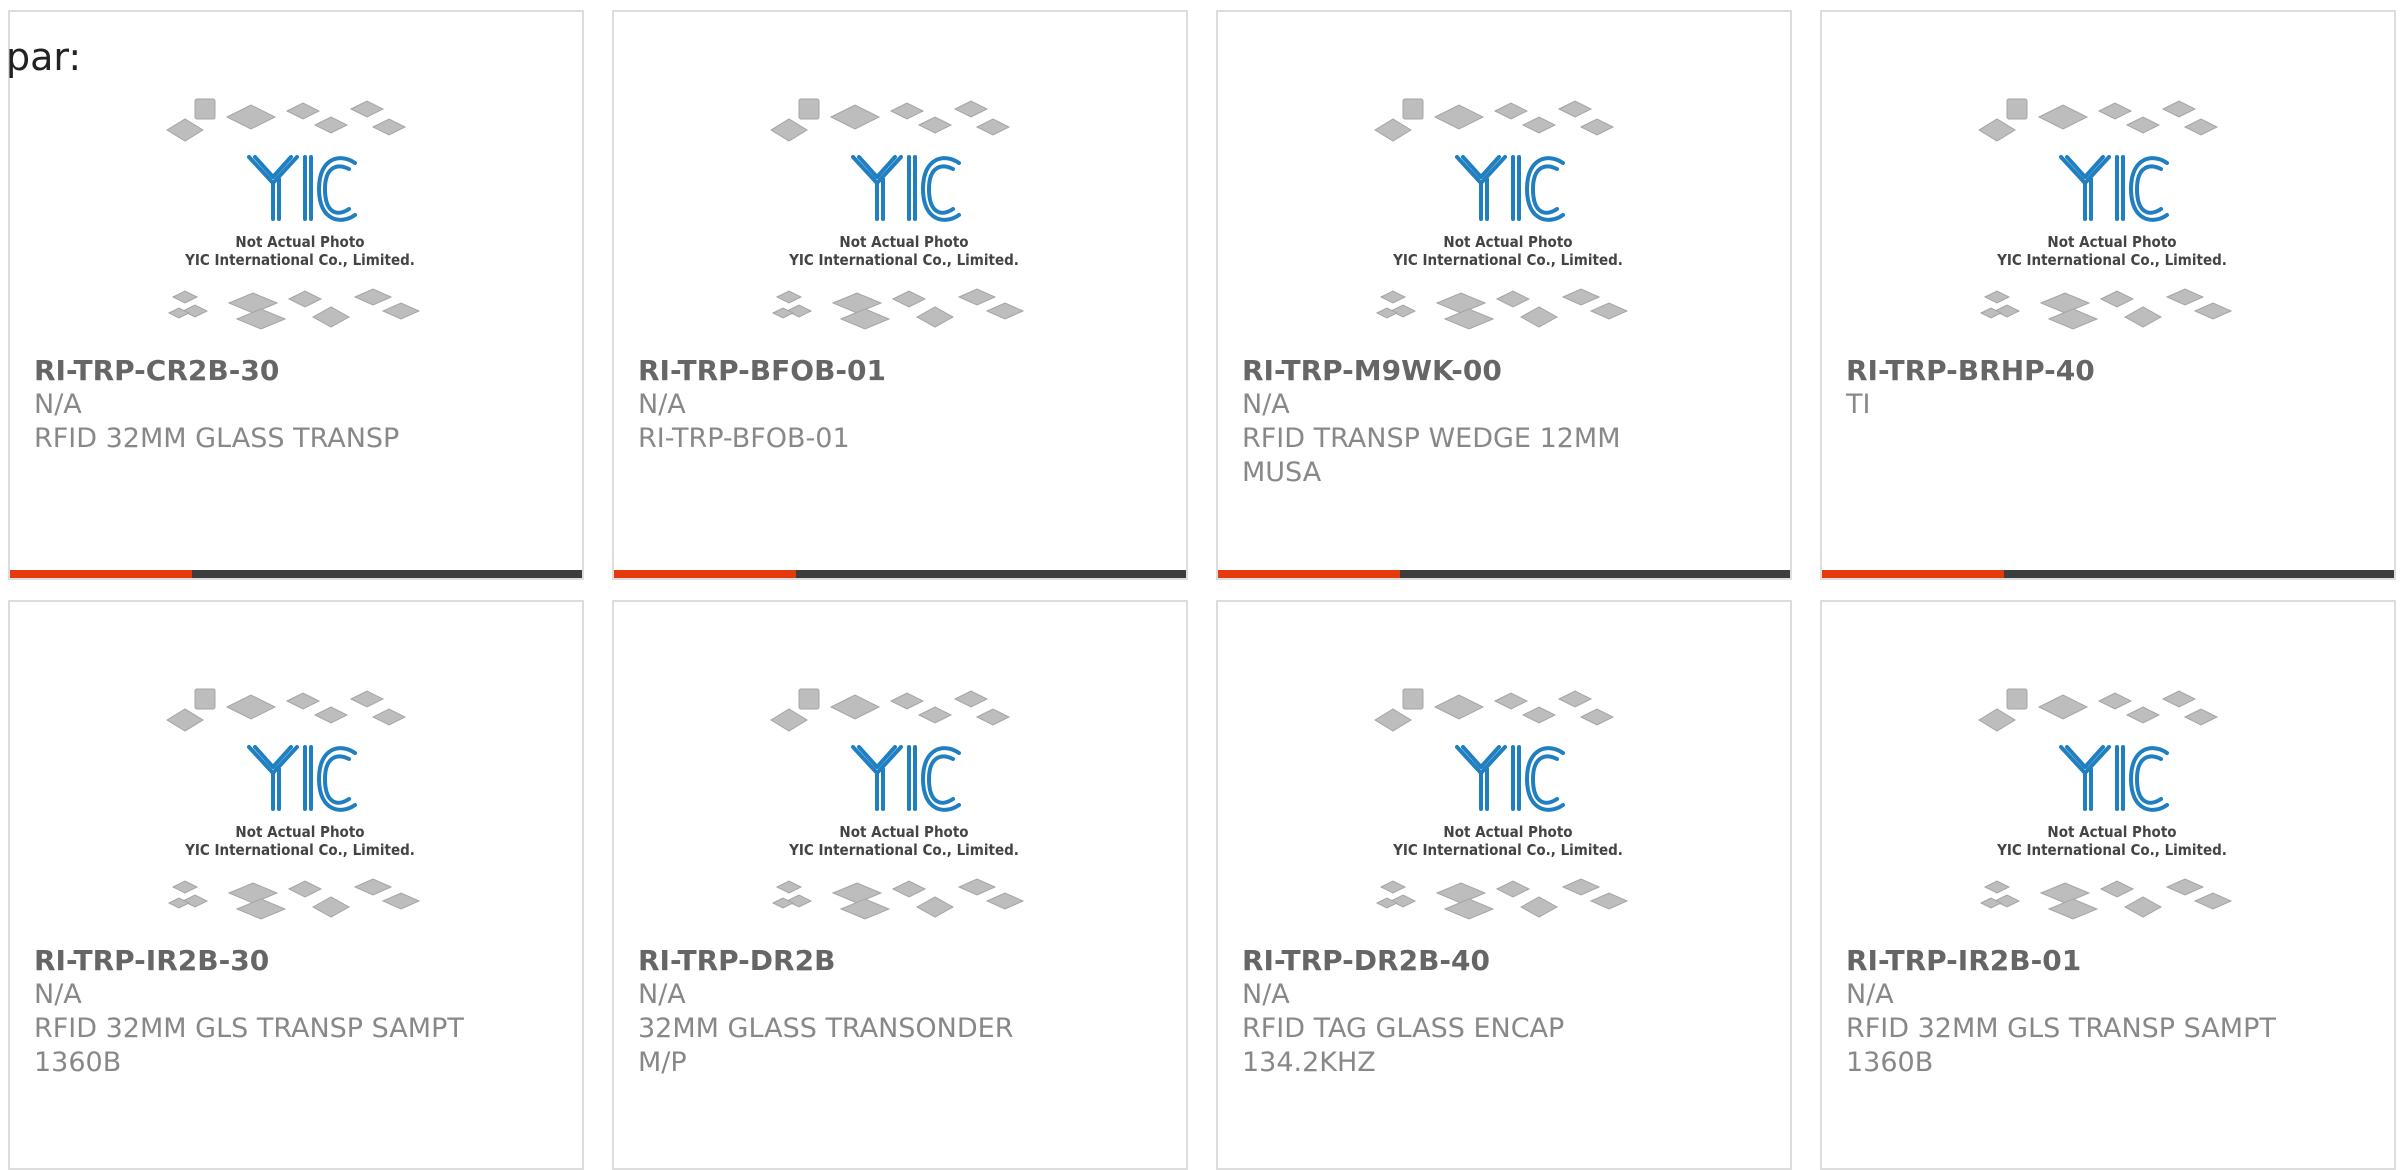  I want to click on part-number-link: RI-TRP-BFOB-01, so click(902, 371).